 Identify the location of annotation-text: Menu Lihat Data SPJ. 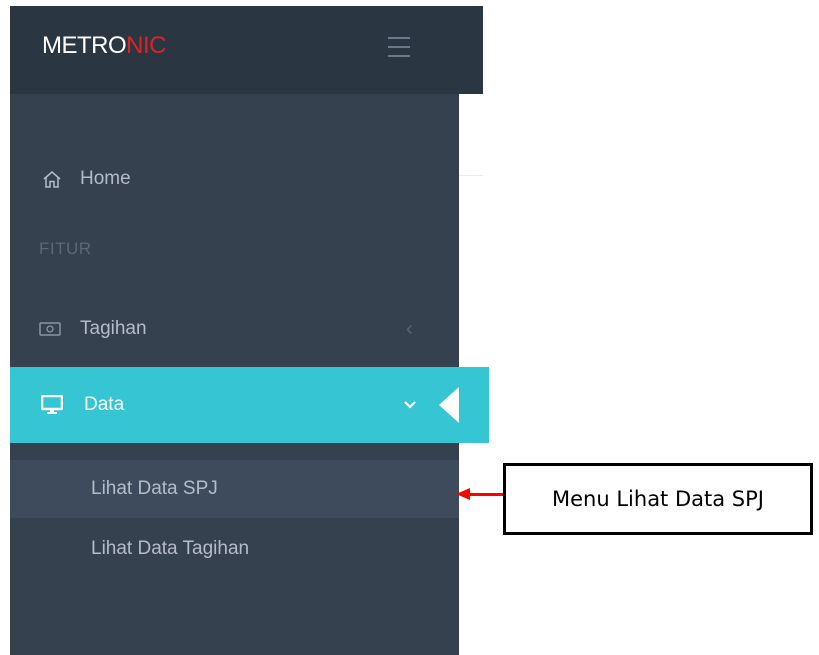
(658, 499).